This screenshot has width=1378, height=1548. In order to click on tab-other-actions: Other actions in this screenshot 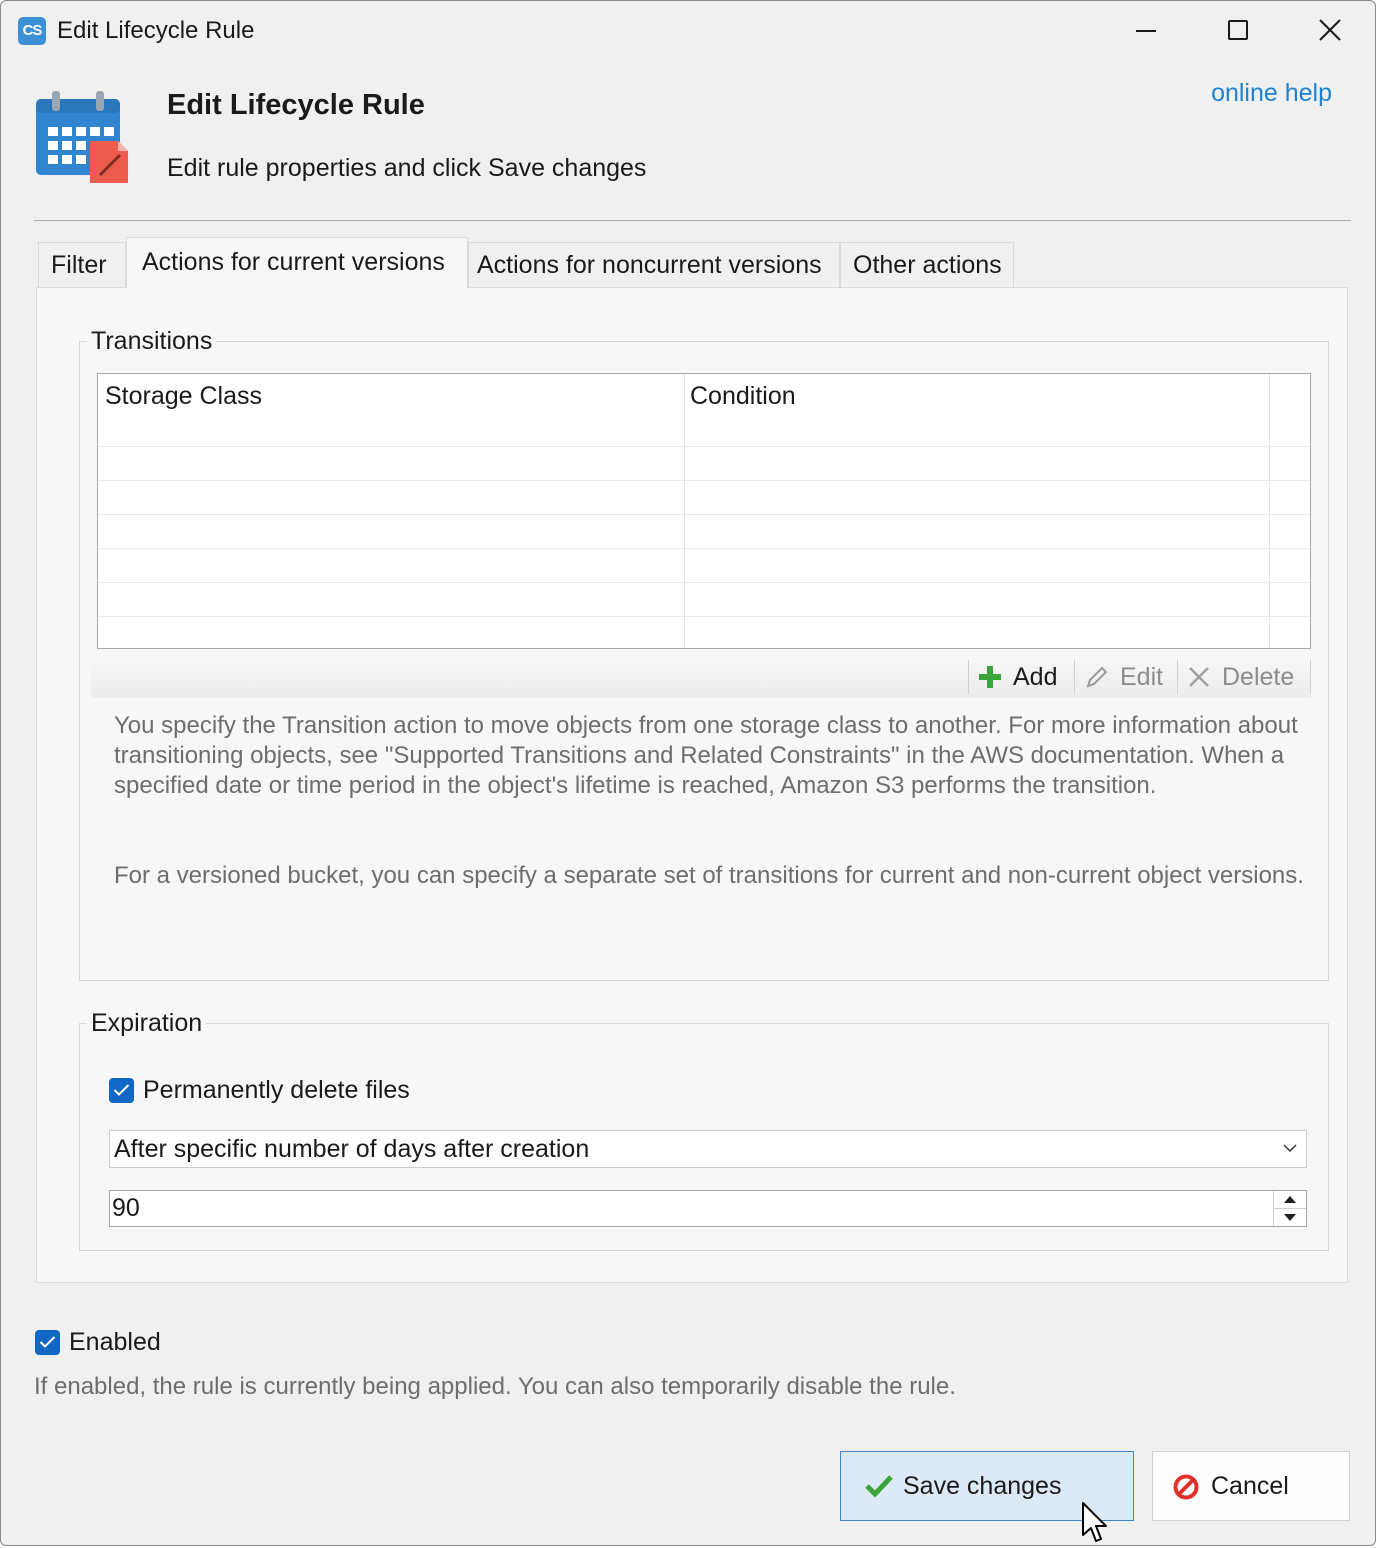, I will do `click(927, 264)`.